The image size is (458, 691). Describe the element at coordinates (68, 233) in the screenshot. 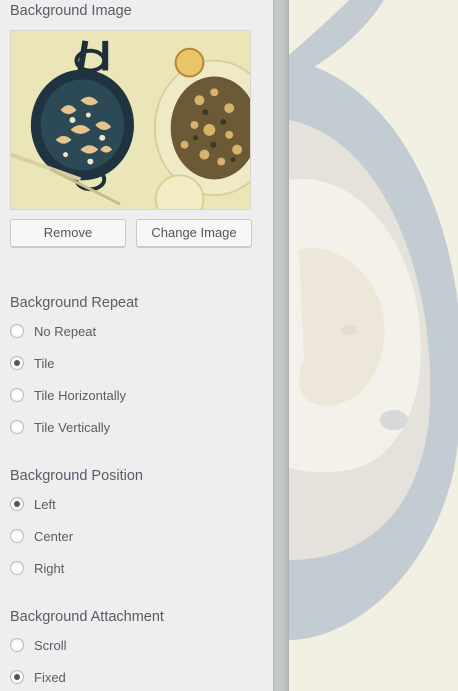

I see `remove-image-button: Remove` at that location.